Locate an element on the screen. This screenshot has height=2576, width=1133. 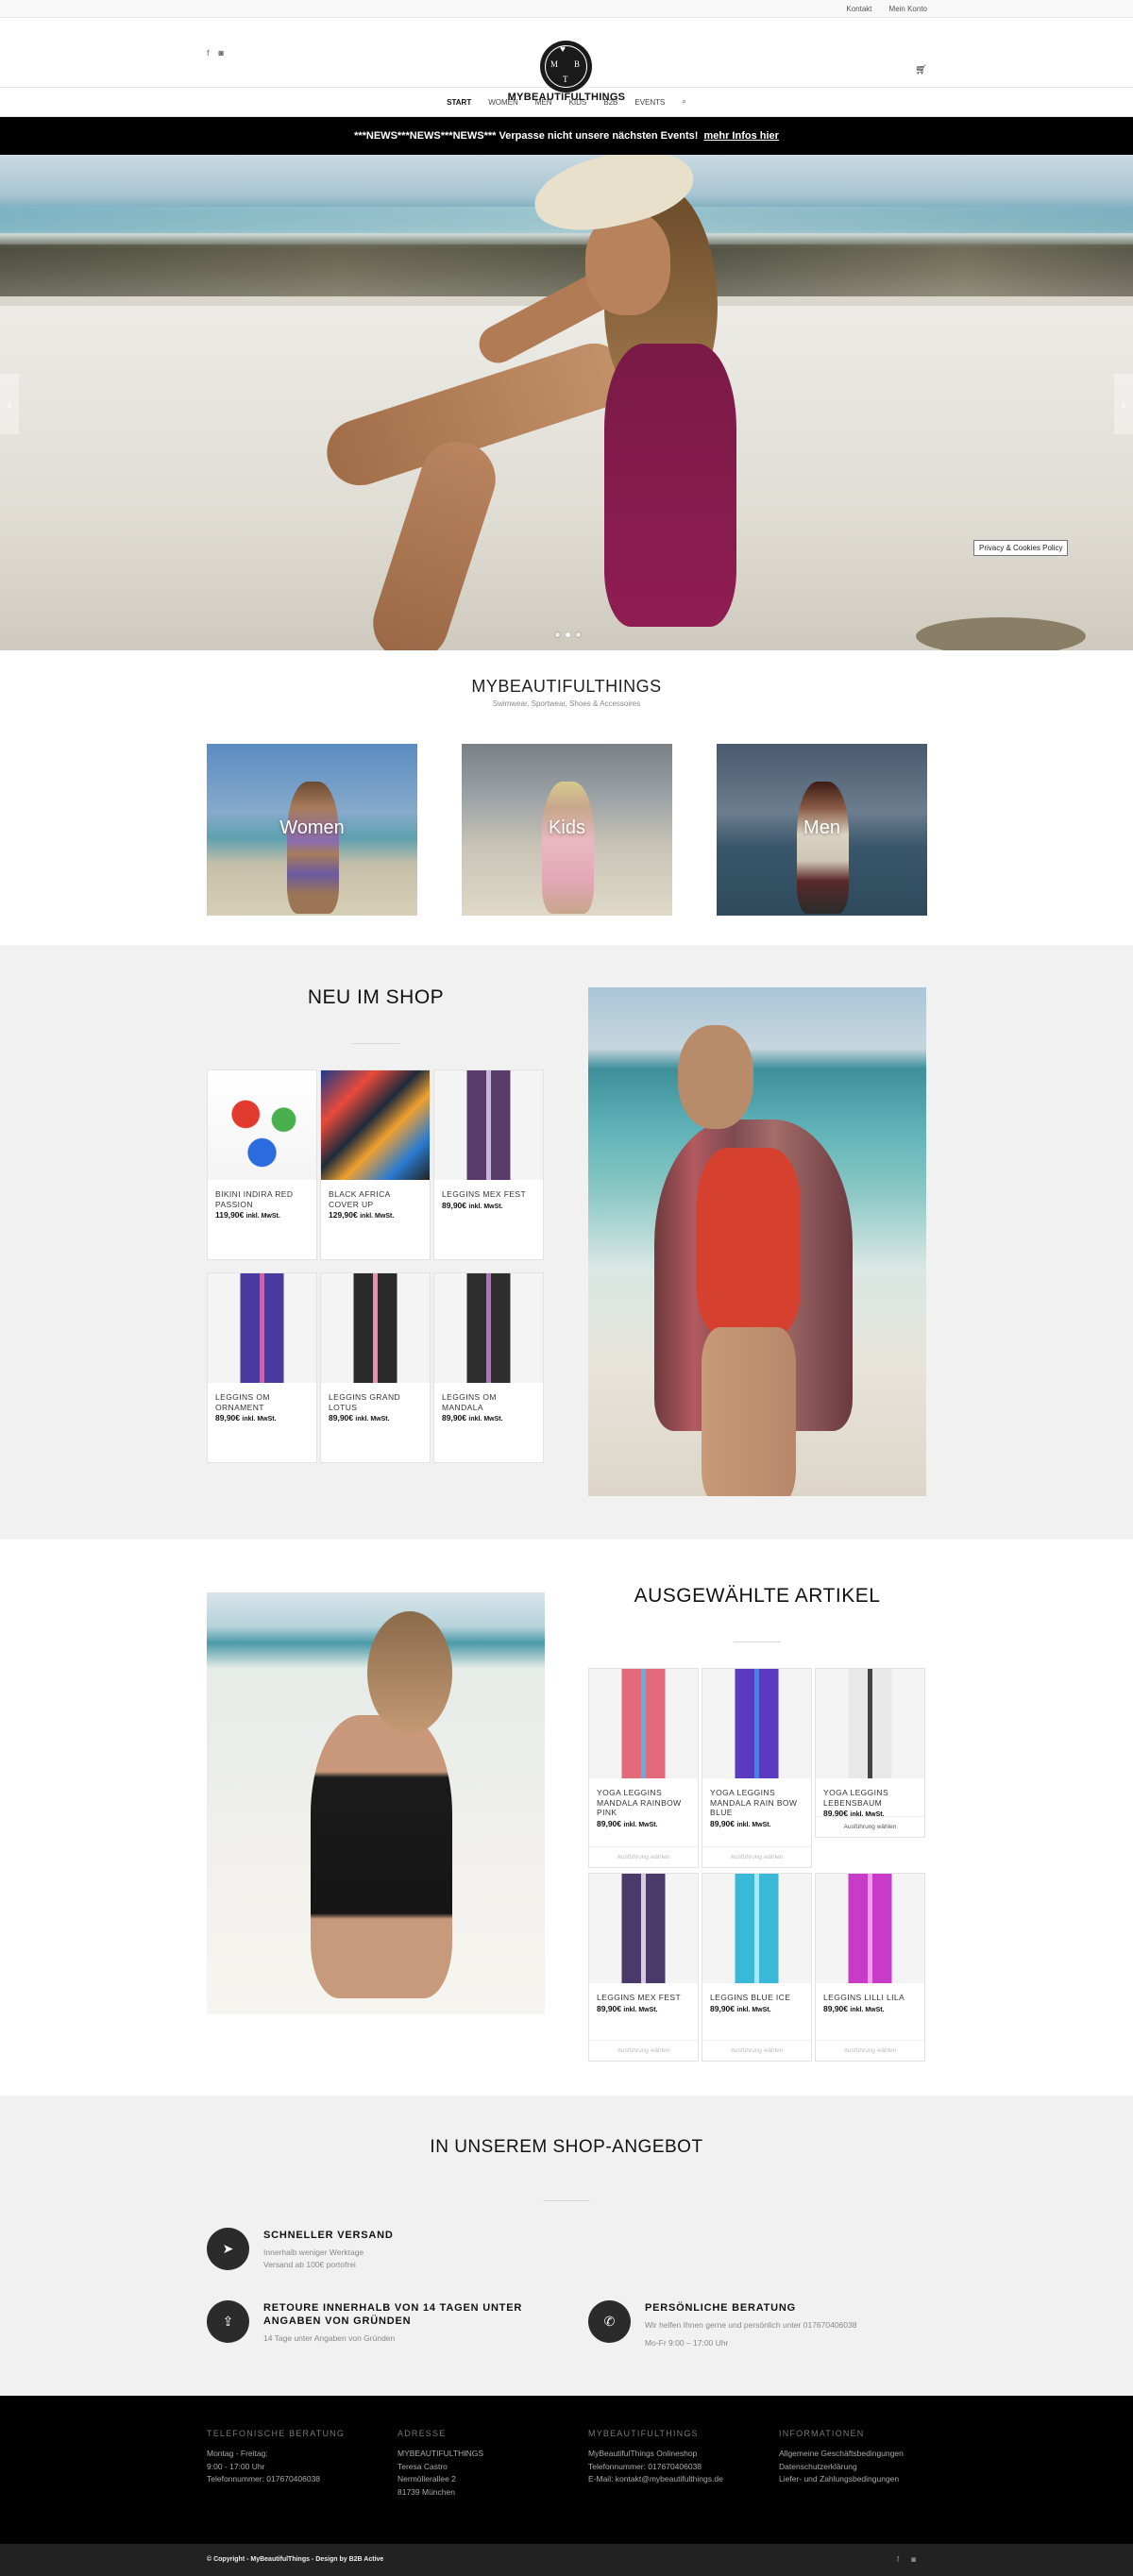
logo-text: MYBEAUTIFULTHINGS is located at coordinates (566, 98).